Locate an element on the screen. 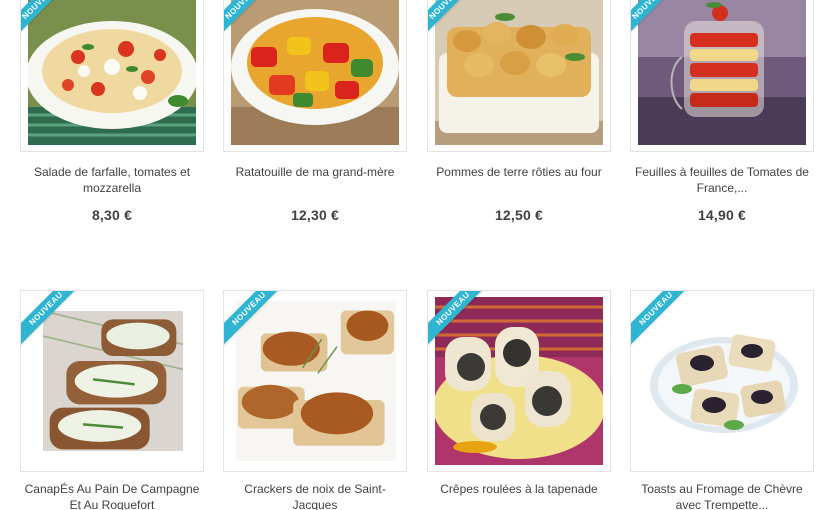 The image size is (825, 510). product-photo-tapenade-crepes is located at coordinates (519, 381).